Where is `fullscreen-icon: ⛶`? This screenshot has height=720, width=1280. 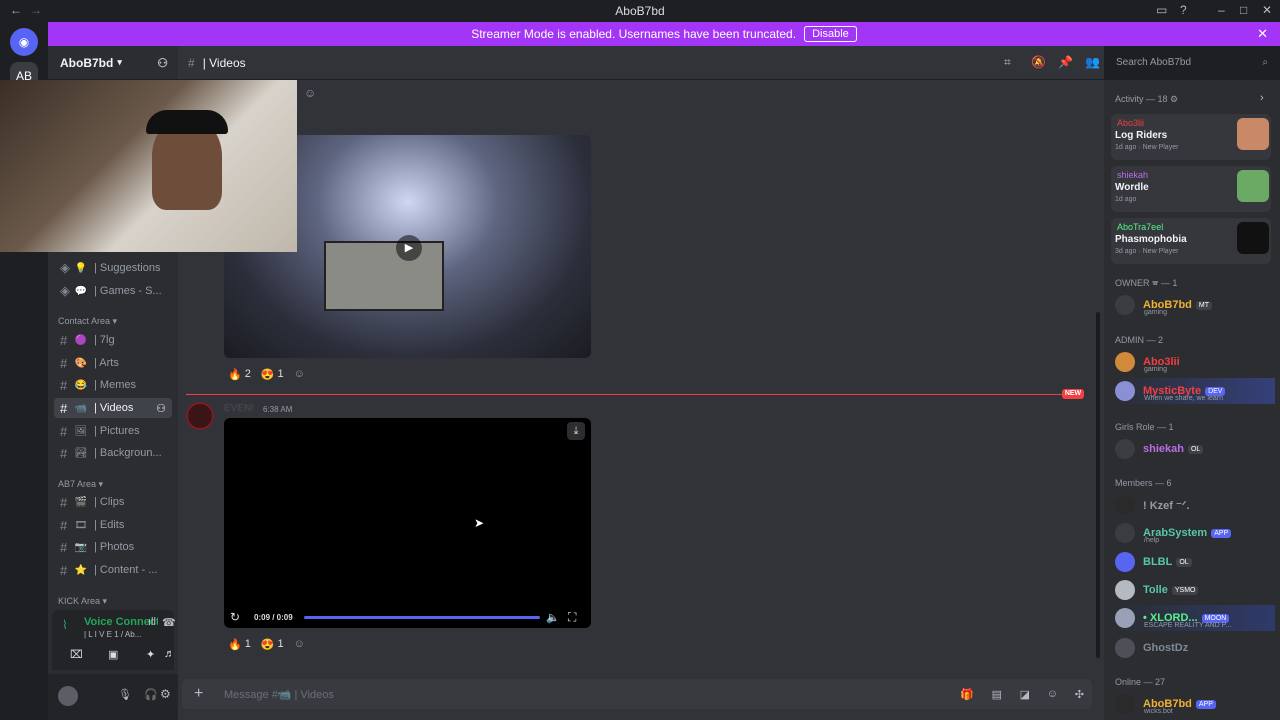 fullscreen-icon: ⛶ is located at coordinates (572, 617).